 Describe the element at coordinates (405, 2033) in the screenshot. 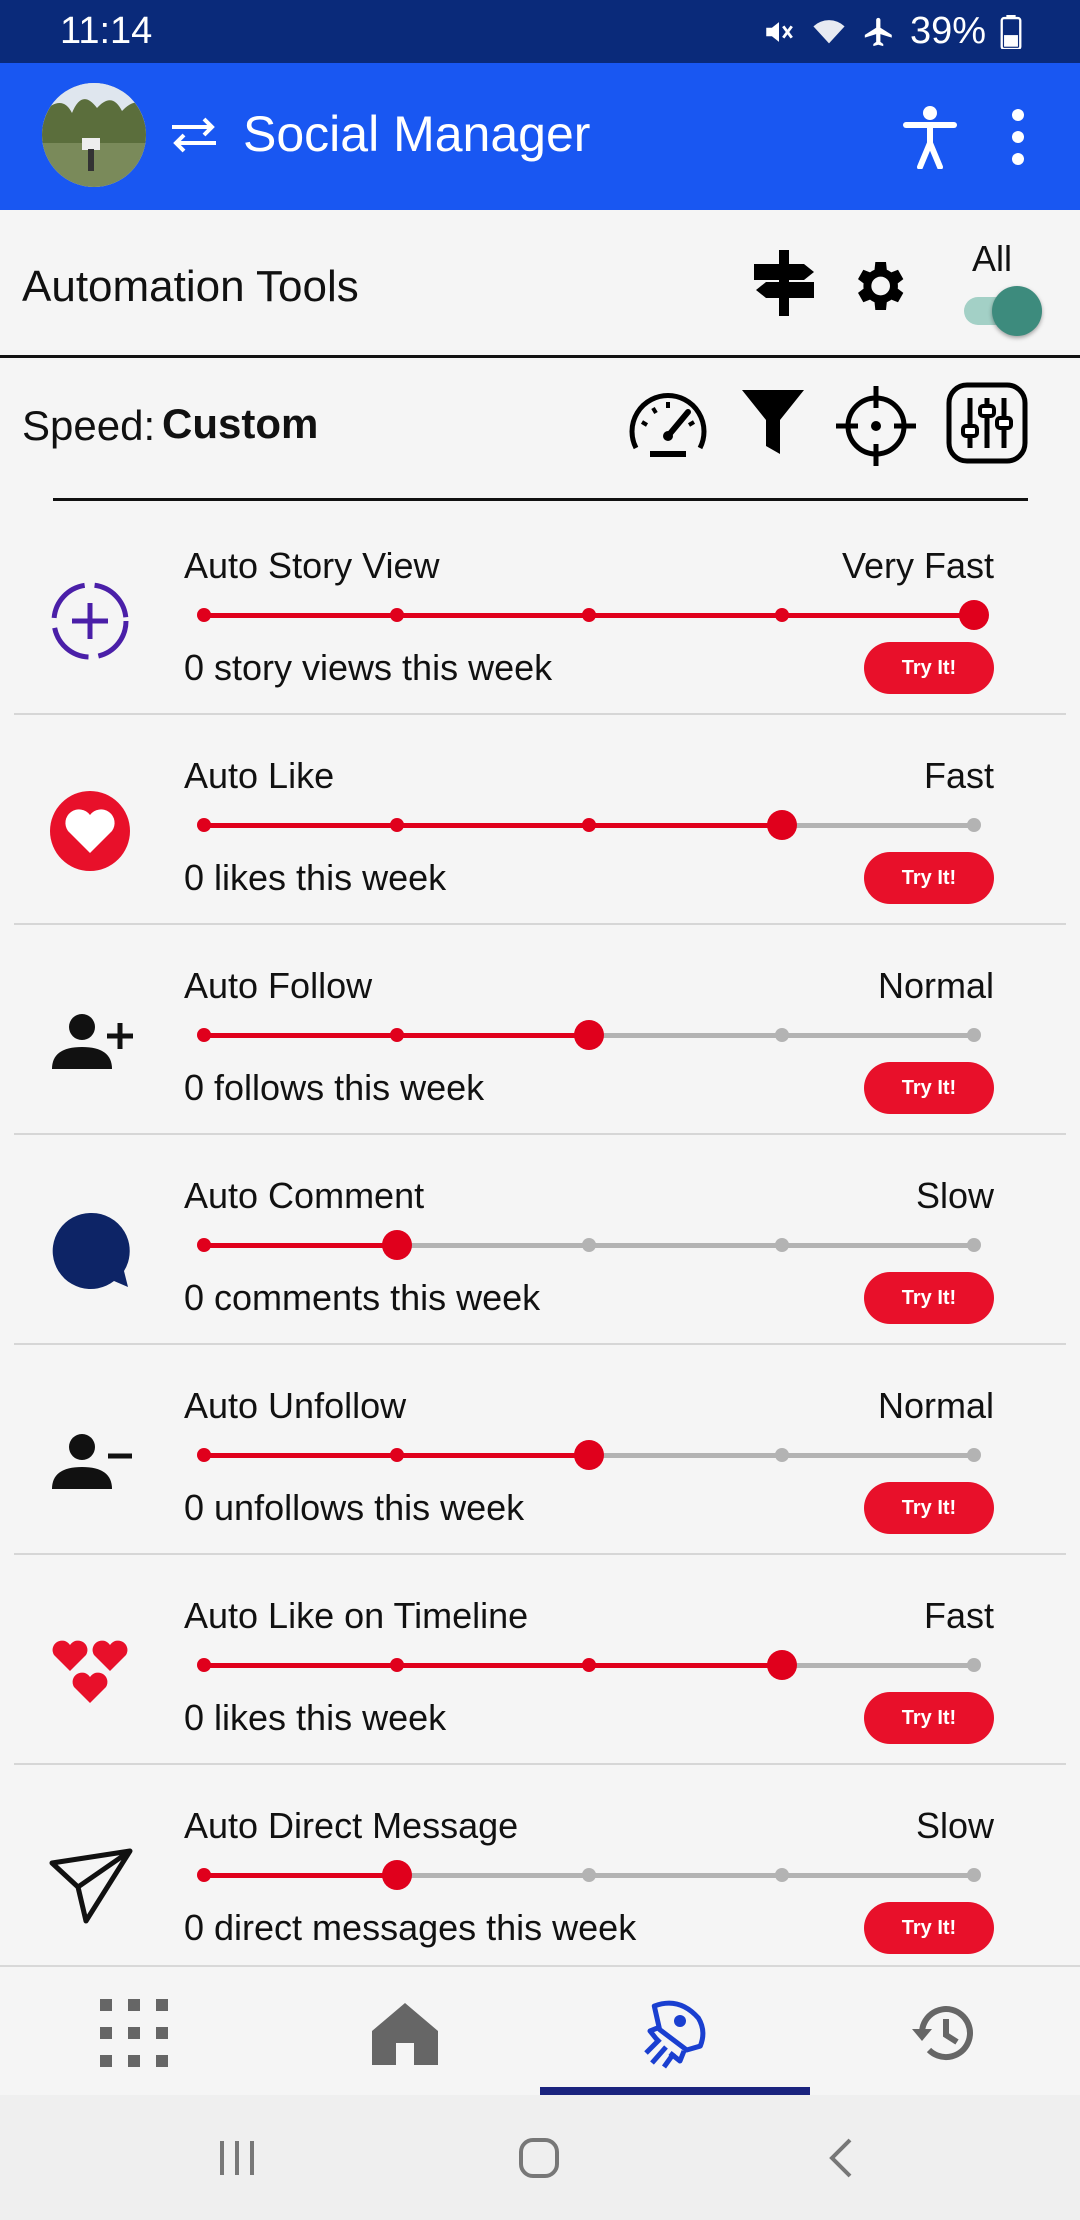

I see `home-icon` at that location.